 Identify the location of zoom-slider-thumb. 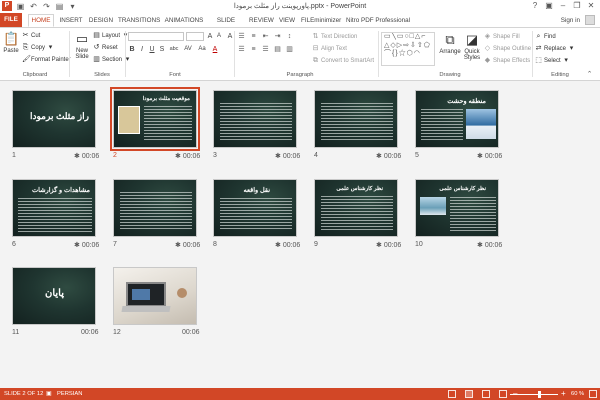
(539, 394).